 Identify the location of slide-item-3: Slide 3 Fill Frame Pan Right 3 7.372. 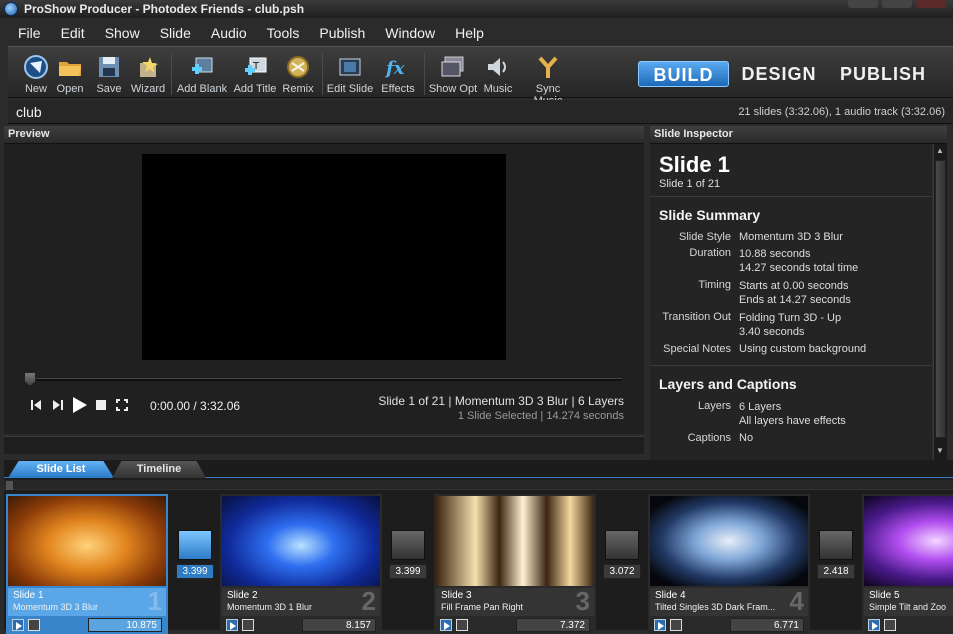
(515, 564).